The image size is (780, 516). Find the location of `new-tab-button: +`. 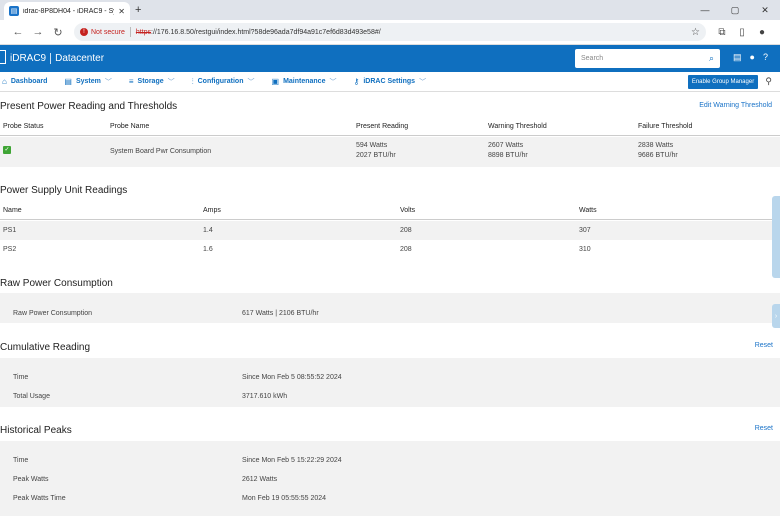

new-tab-button: + is located at coordinates (138, 10).